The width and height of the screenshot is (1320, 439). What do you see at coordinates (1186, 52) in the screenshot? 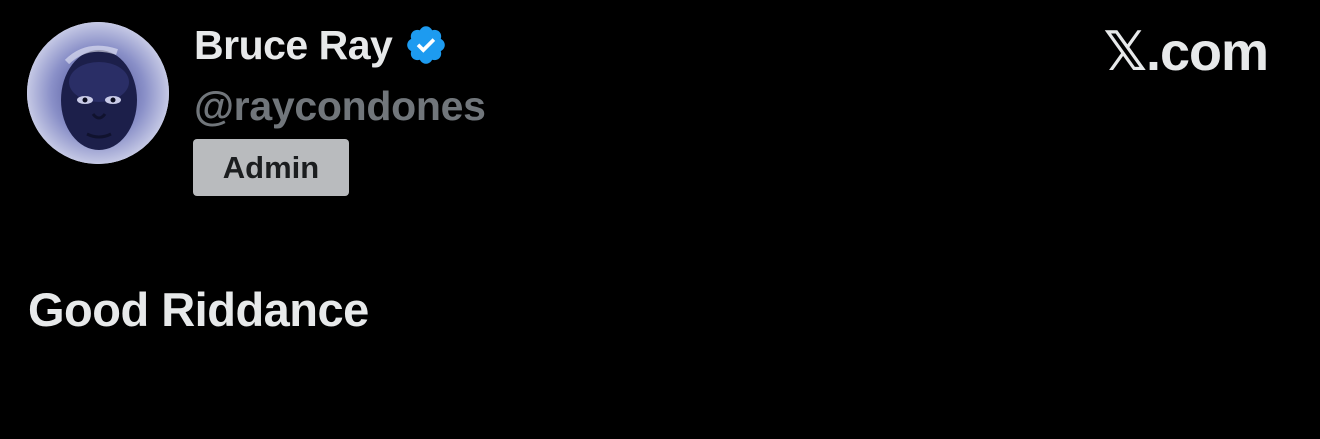
I see `site-logo-label: 𝕏.com` at bounding box center [1186, 52].